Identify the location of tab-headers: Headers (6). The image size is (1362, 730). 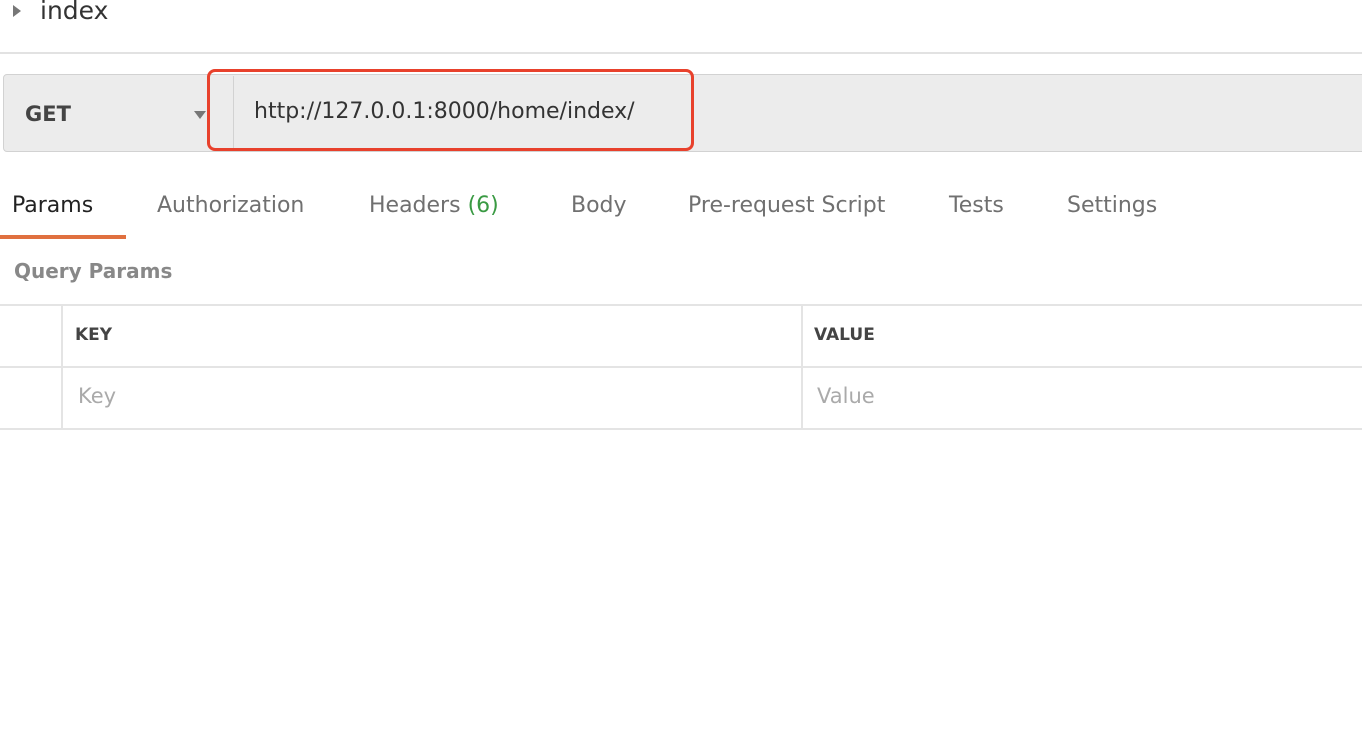
(434, 205).